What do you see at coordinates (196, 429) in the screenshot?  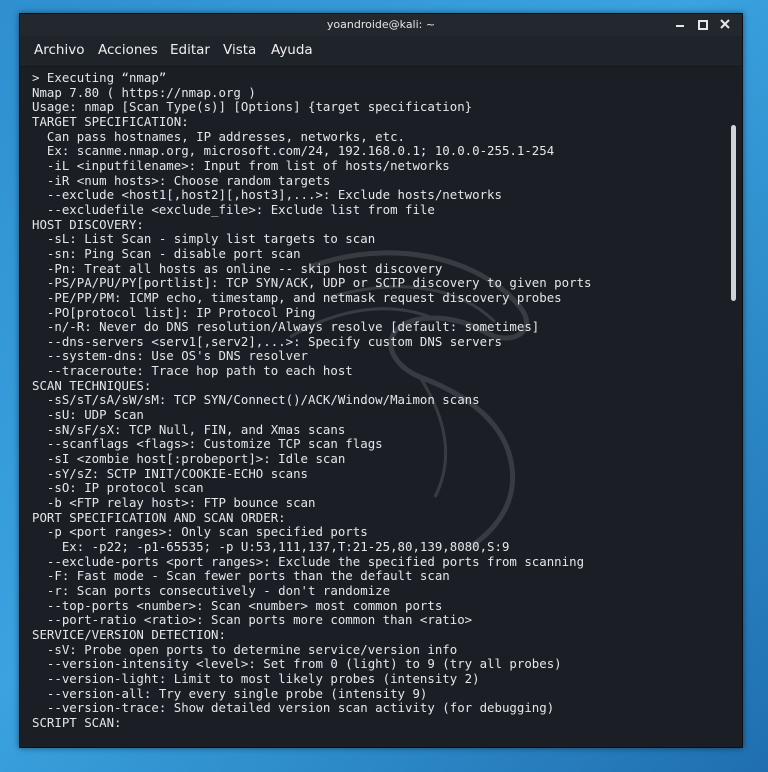 I see `terminal-line: -sN/sF/sX: TCP Null, FIN, and Xmas scans` at bounding box center [196, 429].